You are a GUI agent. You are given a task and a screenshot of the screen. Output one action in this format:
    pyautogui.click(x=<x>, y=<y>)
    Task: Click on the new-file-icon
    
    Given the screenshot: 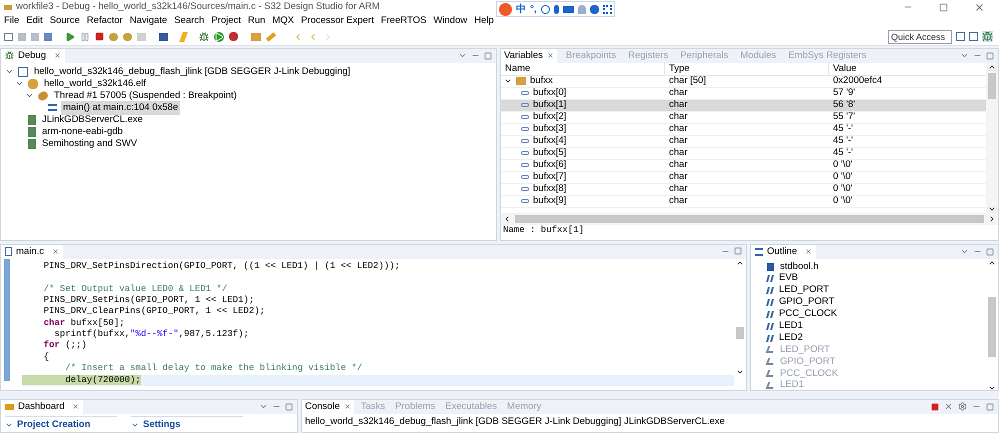 What is the action you would take?
    pyautogui.click(x=8, y=36)
    